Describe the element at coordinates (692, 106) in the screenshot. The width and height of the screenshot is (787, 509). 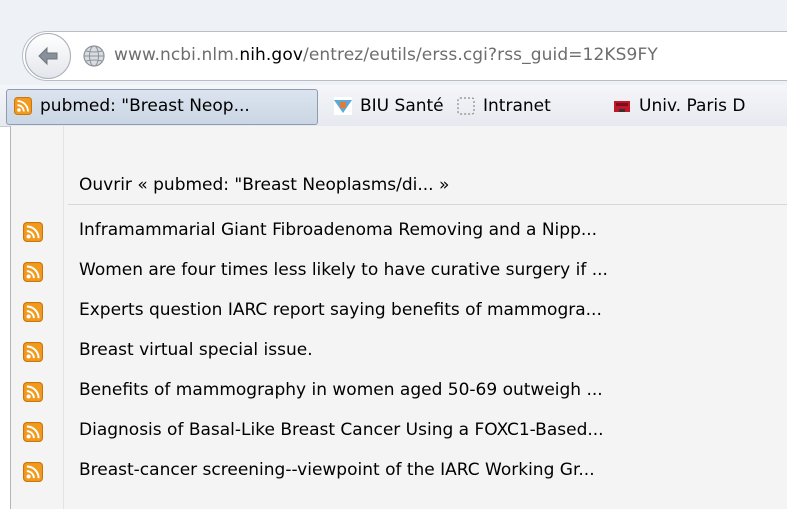
I see `bookmark-label: Univ. Paris D` at that location.